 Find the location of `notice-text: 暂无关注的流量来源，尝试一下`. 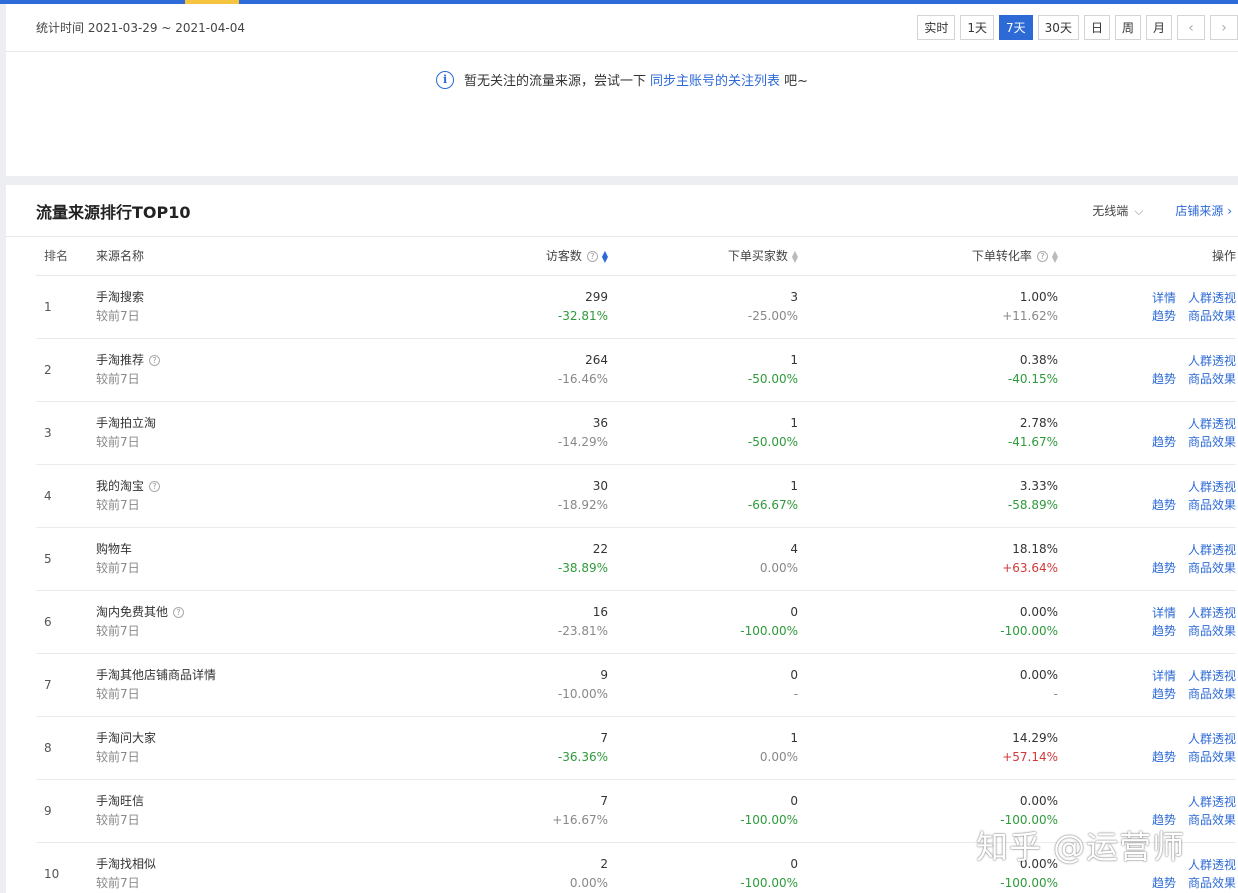

notice-text: 暂无关注的流量来源，尝试一下 is located at coordinates (555, 81).